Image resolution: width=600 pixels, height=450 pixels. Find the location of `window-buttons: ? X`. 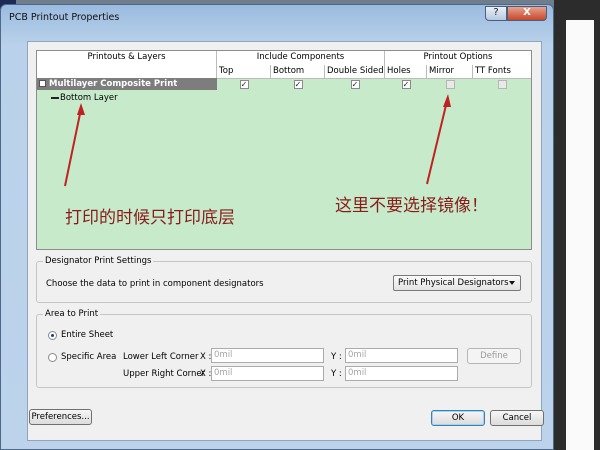

window-buttons: ? X is located at coordinates (516, 13).